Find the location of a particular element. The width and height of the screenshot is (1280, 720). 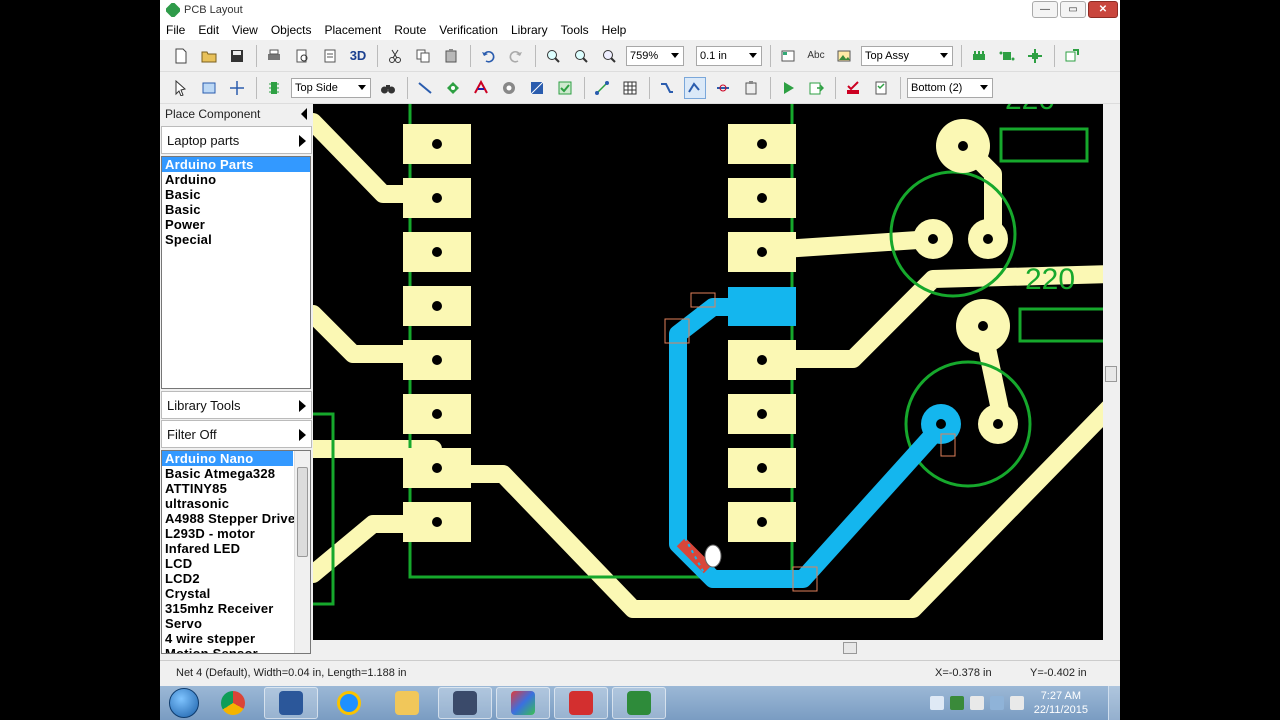

minimize-button: — is located at coordinates (1045, 9).